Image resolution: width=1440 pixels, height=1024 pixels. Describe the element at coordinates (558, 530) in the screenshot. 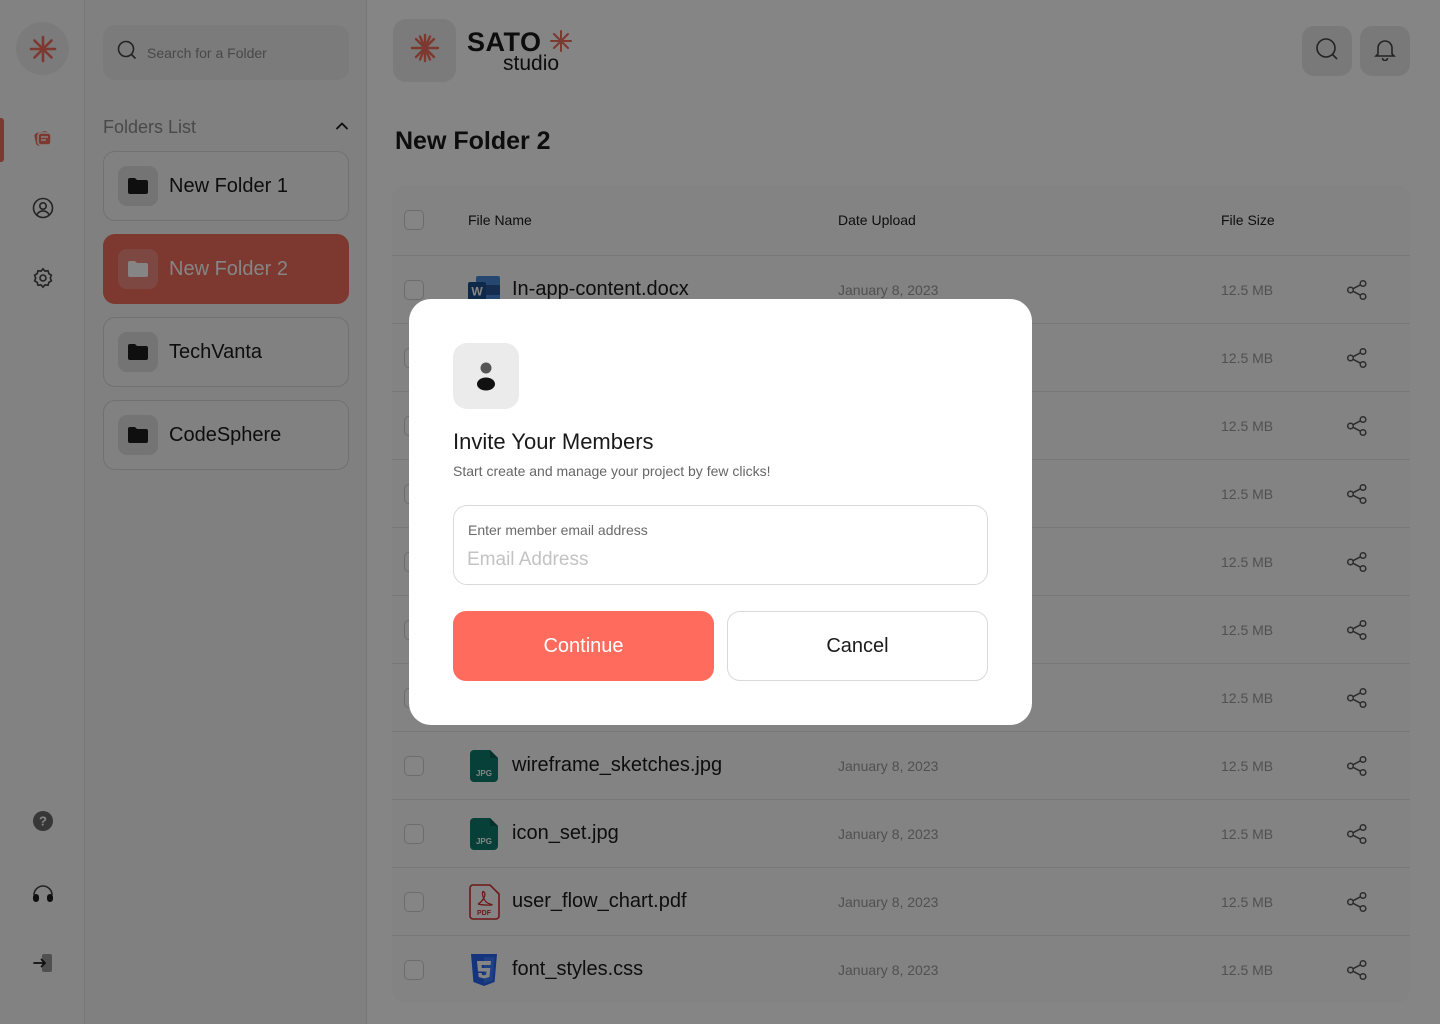

I see `email-field-label: Enter member email address` at that location.